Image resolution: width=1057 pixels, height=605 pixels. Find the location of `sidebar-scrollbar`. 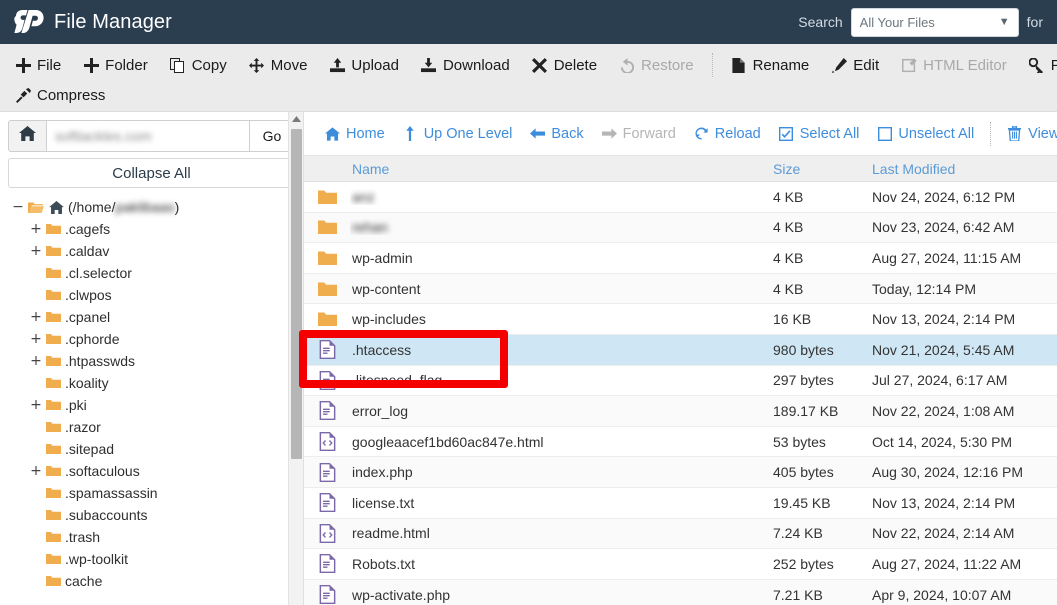

sidebar-scrollbar is located at coordinates (295, 358).